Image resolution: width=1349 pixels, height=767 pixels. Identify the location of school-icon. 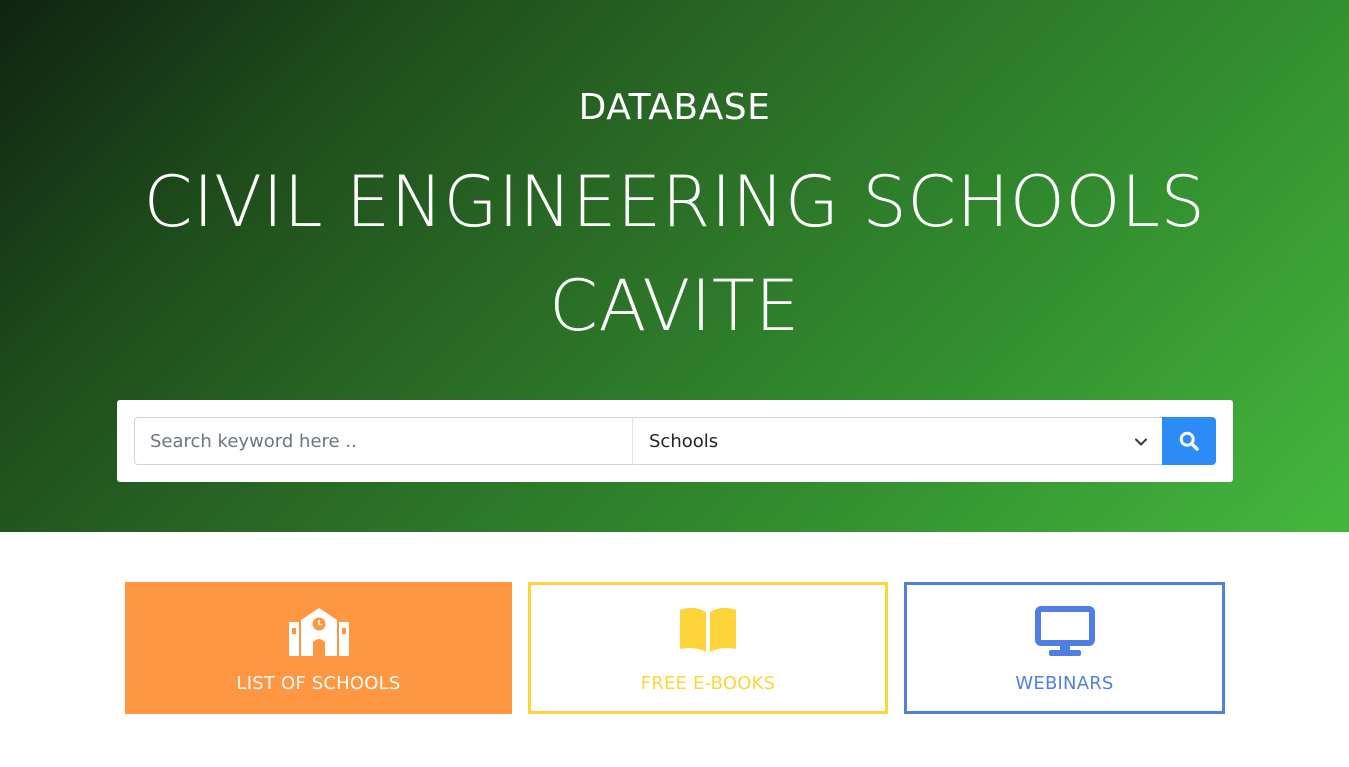
(318, 632).